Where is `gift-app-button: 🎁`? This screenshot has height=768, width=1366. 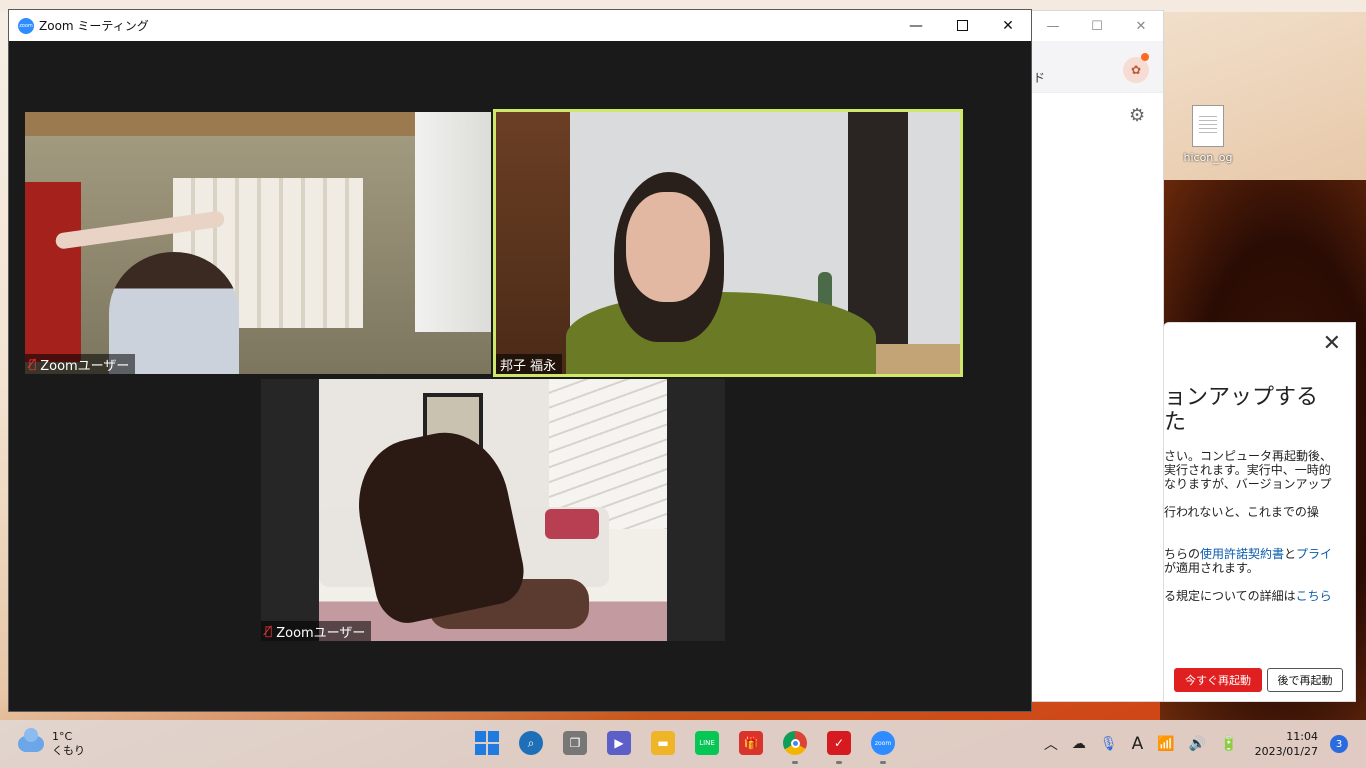
gift-app-button: 🎁 is located at coordinates (751, 743).